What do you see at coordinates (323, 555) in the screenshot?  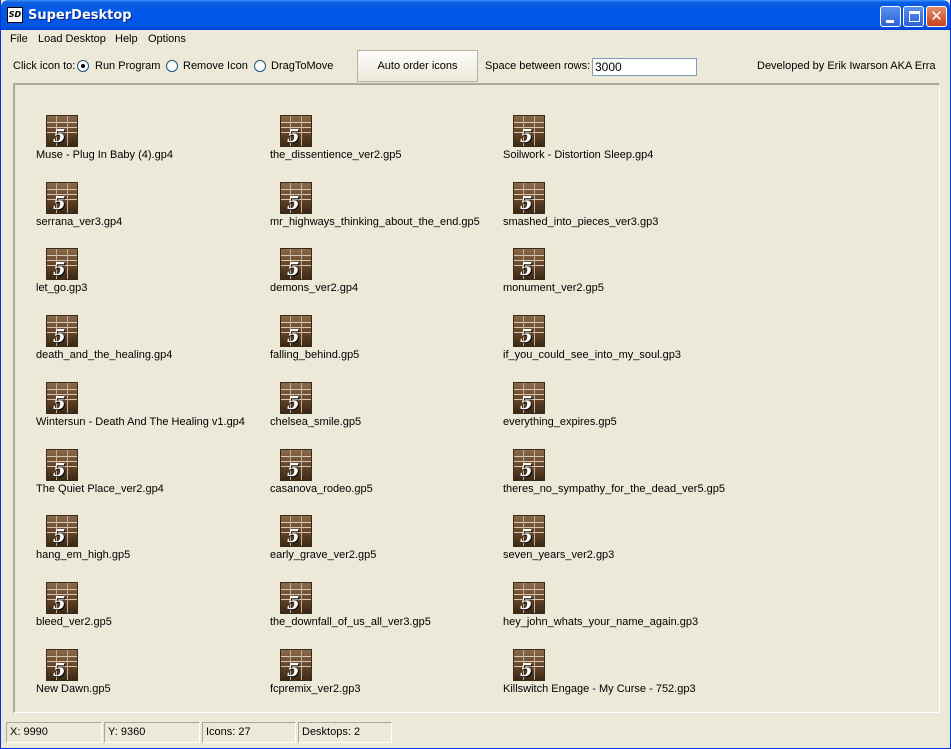 I see `desktop-icon-label: early_grave_ver2.gp5` at bounding box center [323, 555].